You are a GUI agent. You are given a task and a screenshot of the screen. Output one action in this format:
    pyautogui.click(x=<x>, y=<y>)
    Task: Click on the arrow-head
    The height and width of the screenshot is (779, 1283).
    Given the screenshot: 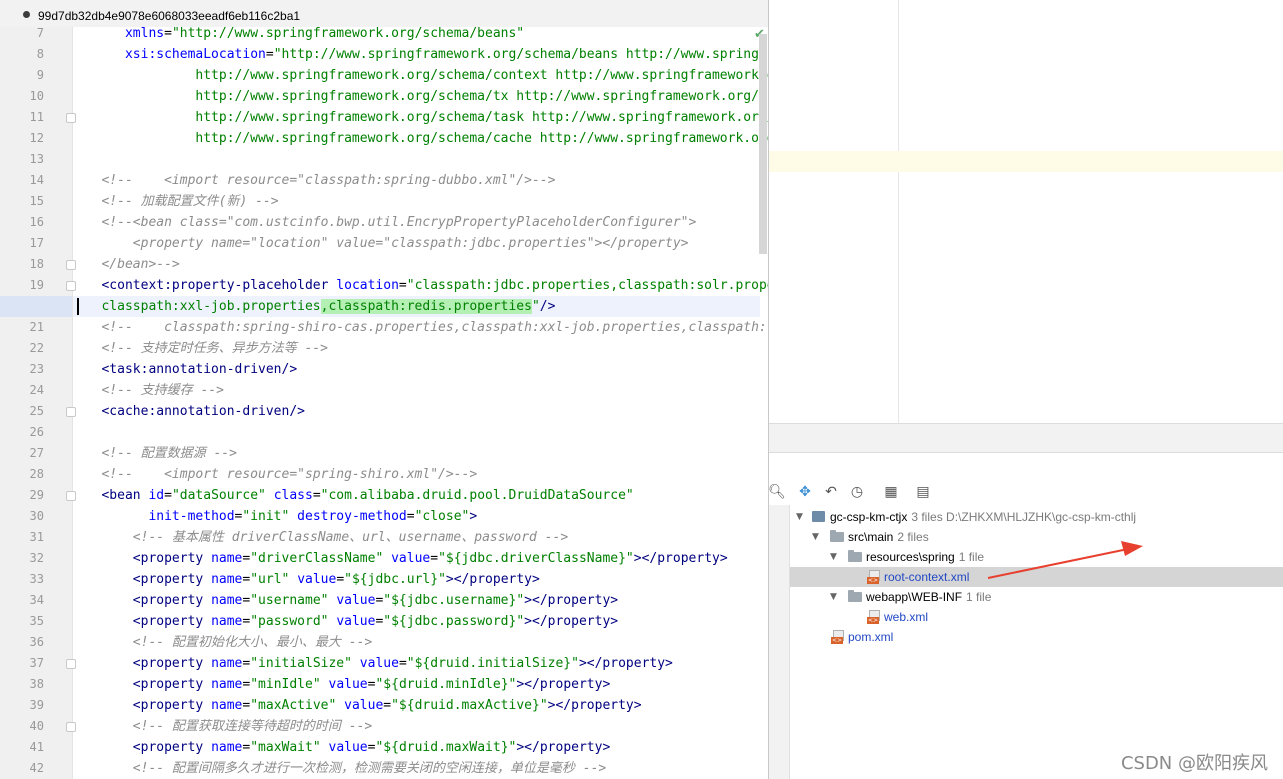 What is the action you would take?
    pyautogui.click(x=1132, y=548)
    